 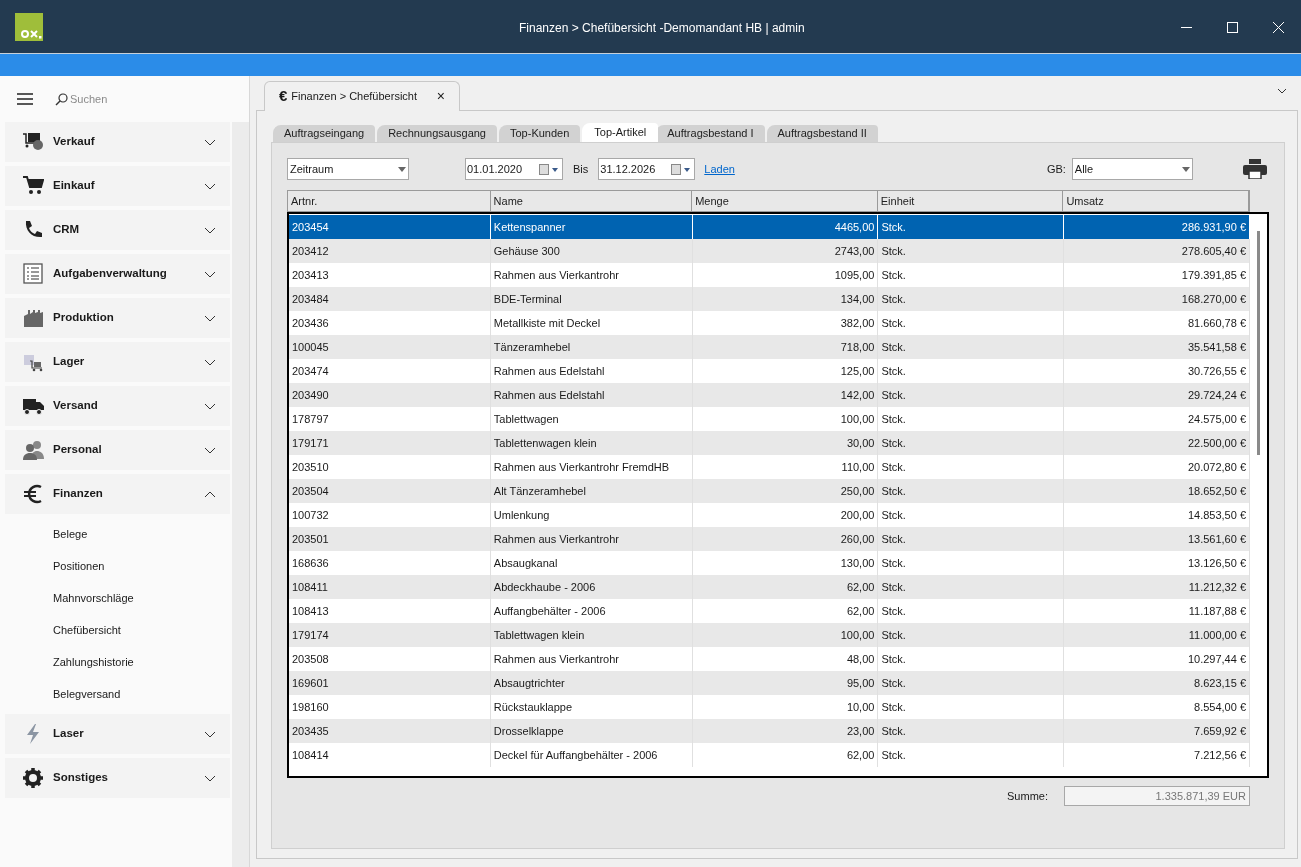 What do you see at coordinates (33, 274) in the screenshot?
I see `list-icon` at bounding box center [33, 274].